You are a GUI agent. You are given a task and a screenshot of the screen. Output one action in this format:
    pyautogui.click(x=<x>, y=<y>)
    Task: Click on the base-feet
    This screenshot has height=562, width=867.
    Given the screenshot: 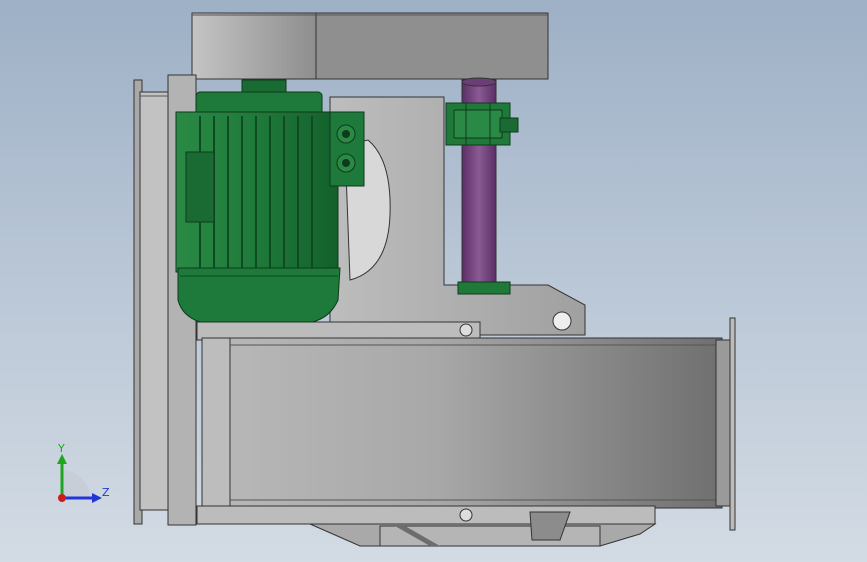 What is the action you would take?
    pyautogui.click(x=426, y=526)
    